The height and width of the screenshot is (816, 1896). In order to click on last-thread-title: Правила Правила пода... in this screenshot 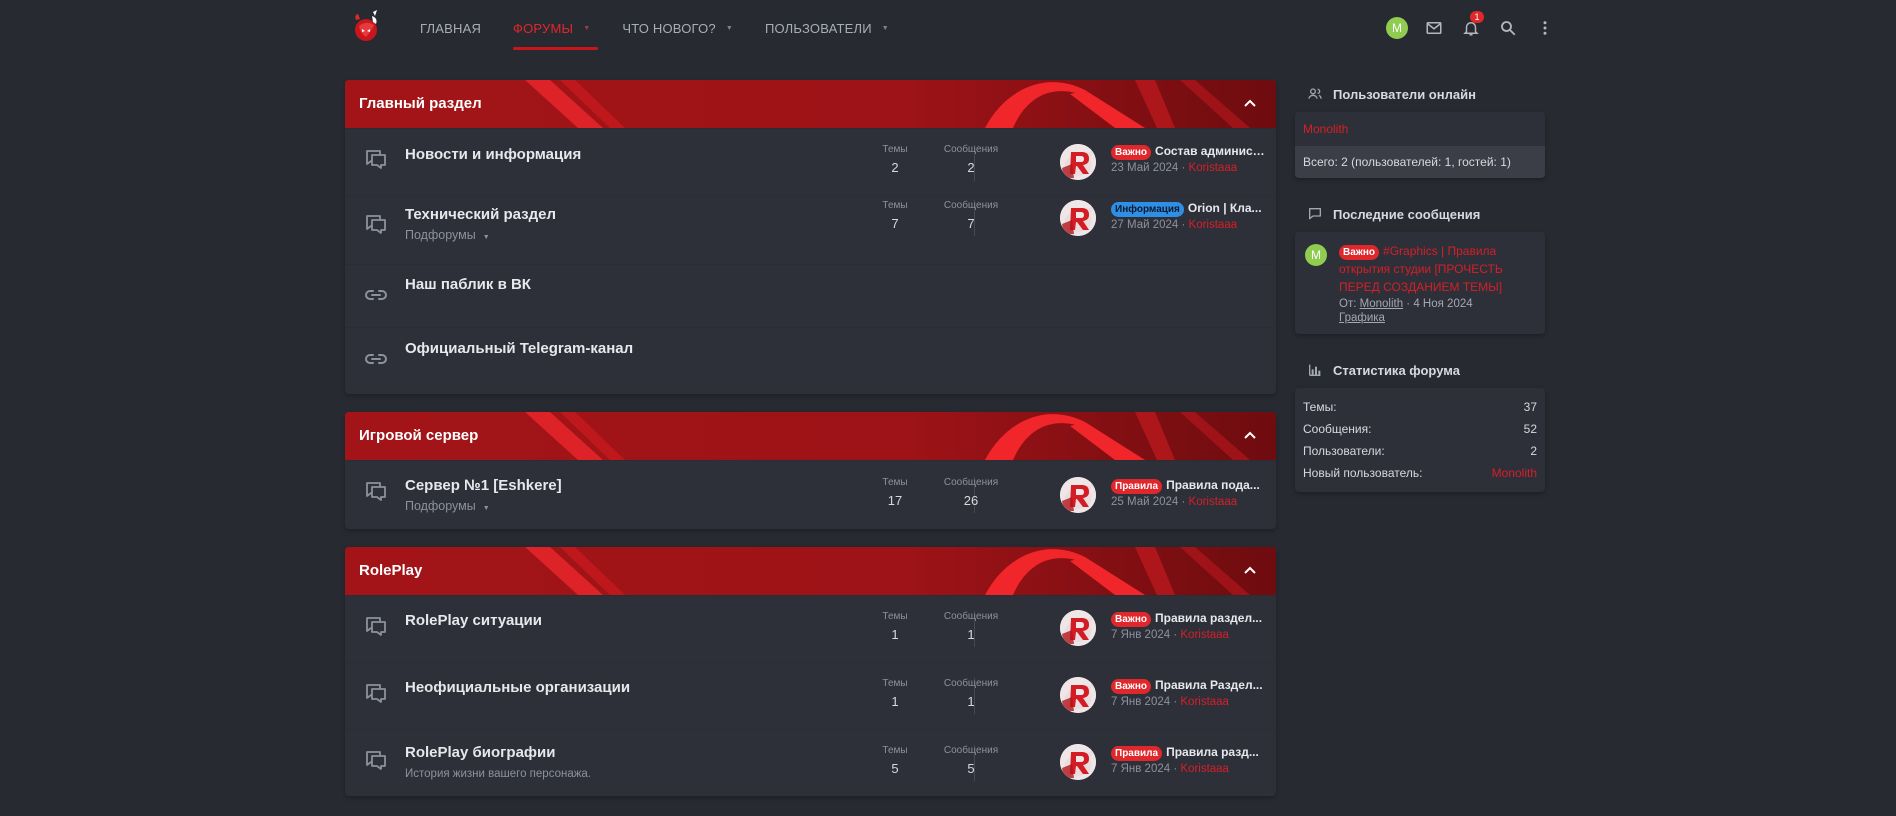, I will do `click(1188, 486)`.